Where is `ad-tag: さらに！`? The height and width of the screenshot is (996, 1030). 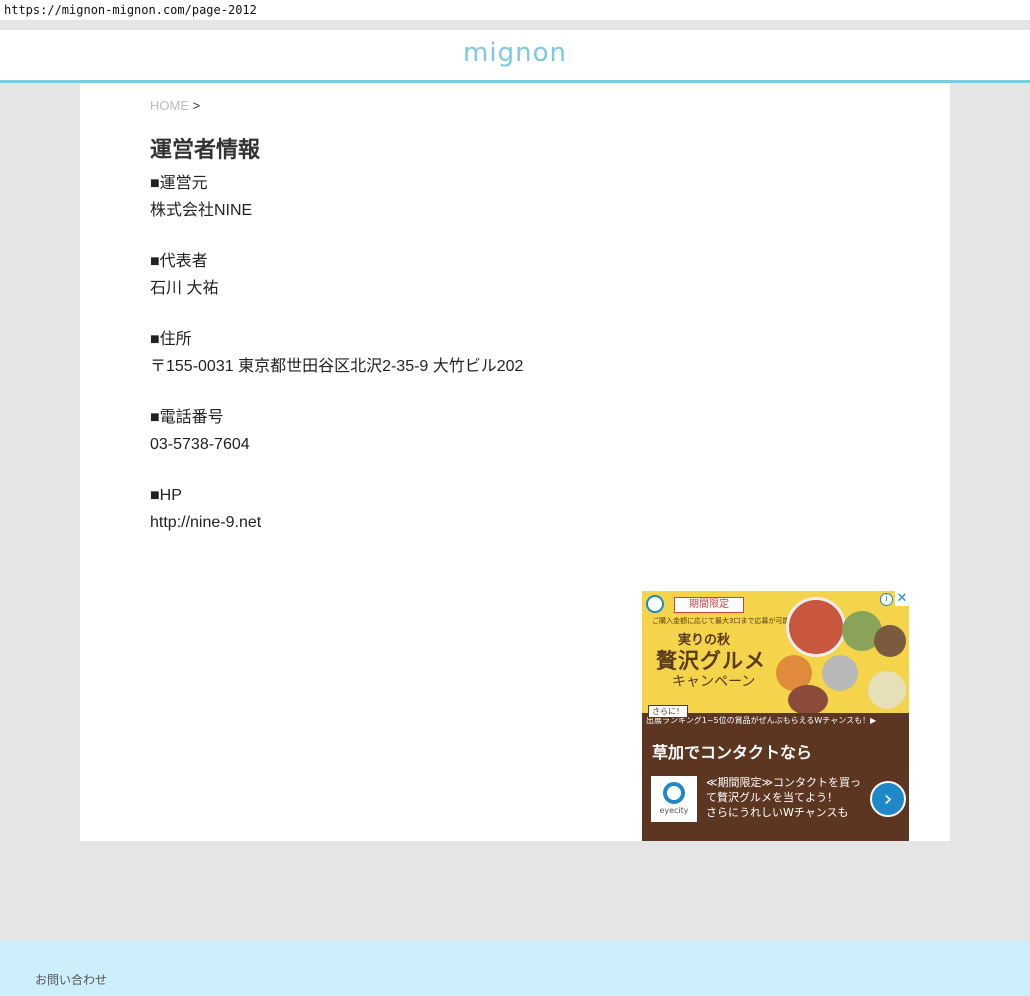 ad-tag: さらに！ is located at coordinates (668, 711).